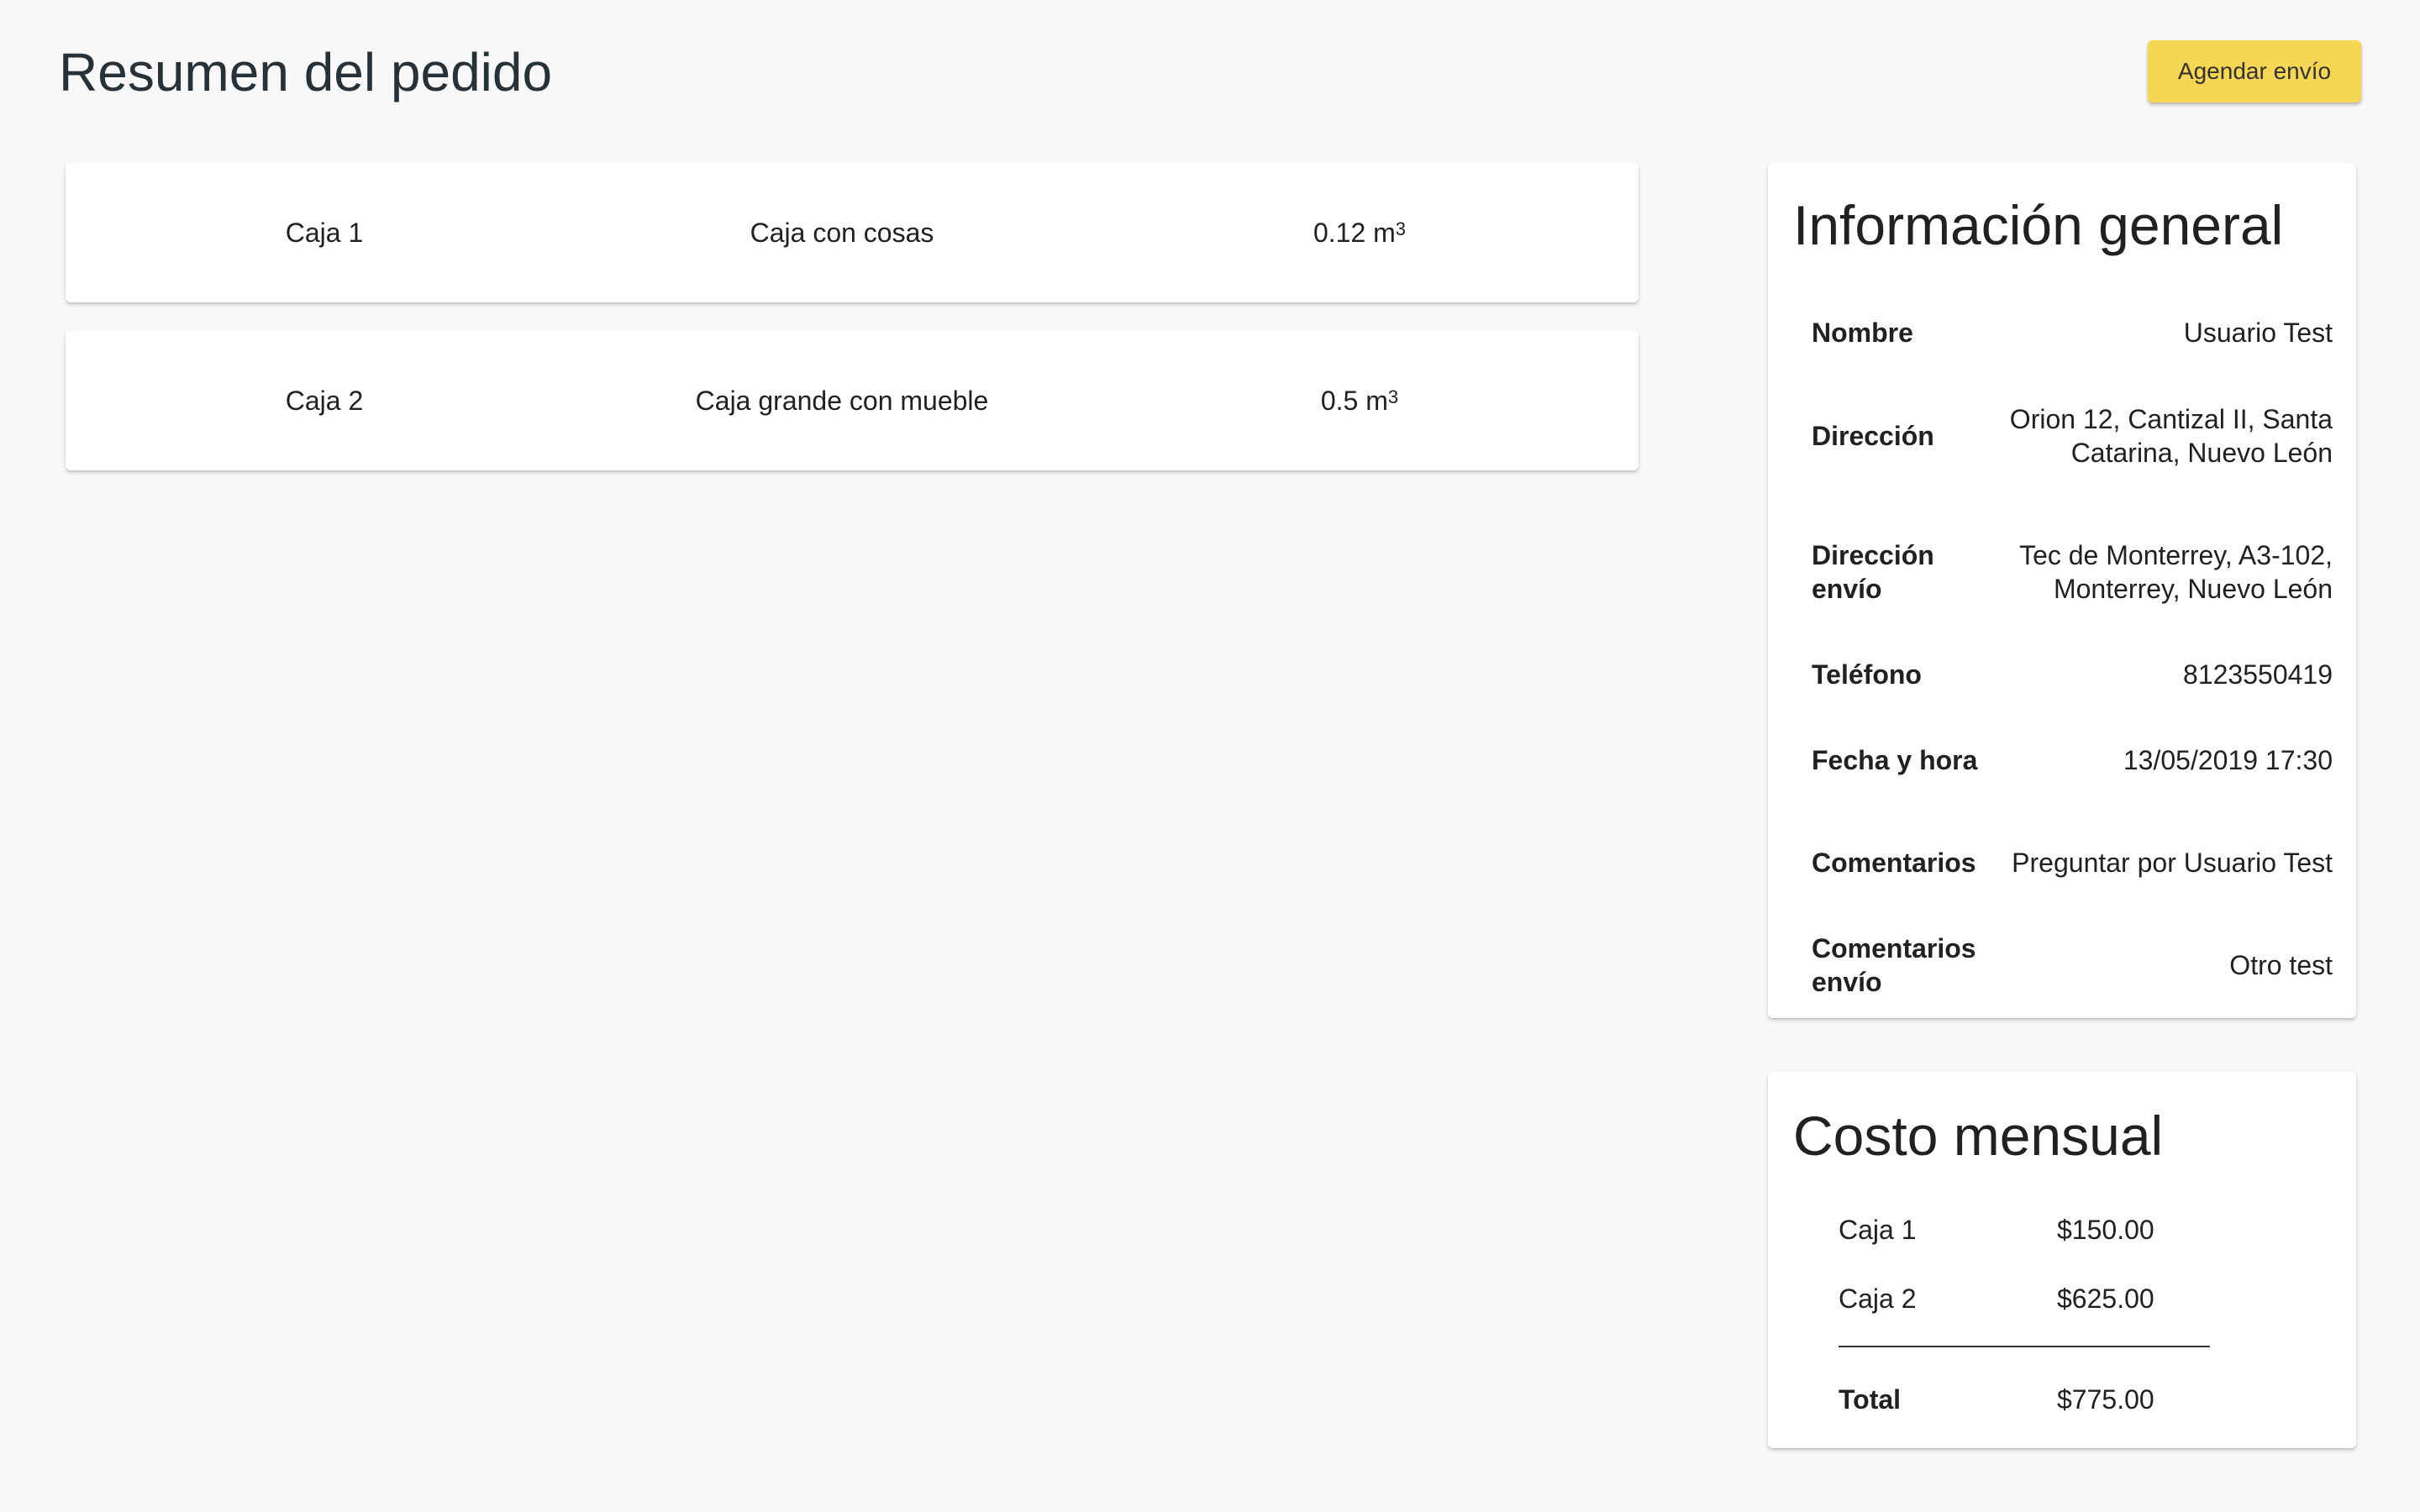 The image size is (2420, 1512). Describe the element at coordinates (1894, 863) in the screenshot. I see `info-label: Comentarios` at that location.